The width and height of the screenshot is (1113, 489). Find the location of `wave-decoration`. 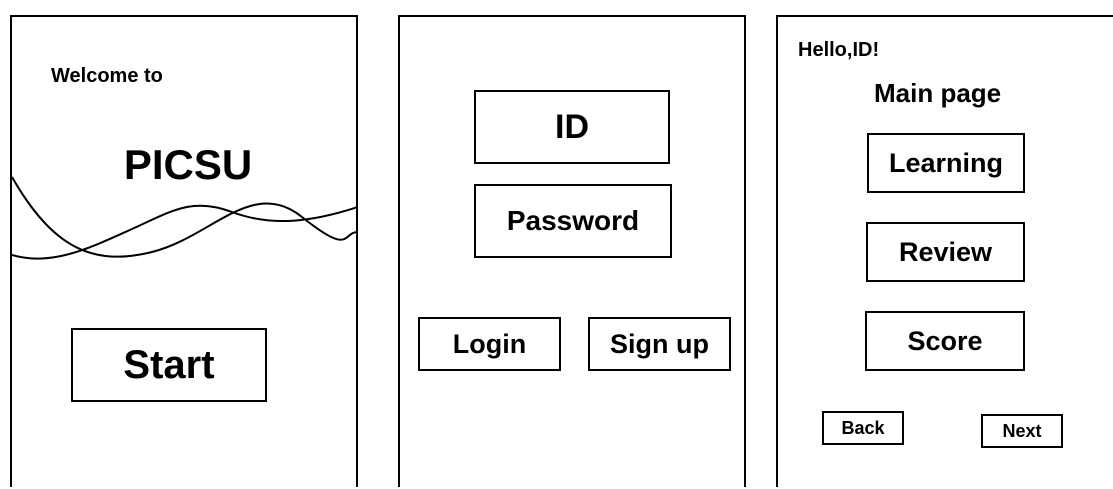

wave-decoration is located at coordinates (185, 218).